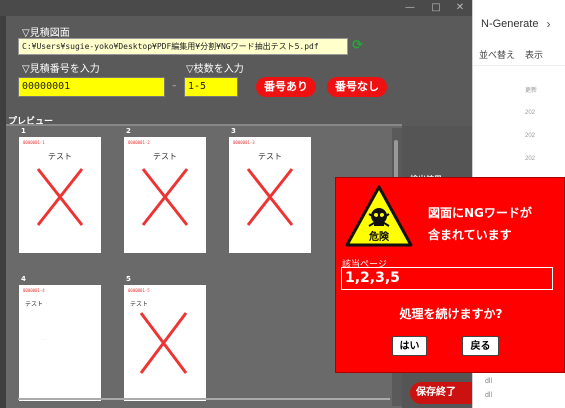 The width and height of the screenshot is (565, 408). I want to click on horizontal-scrollbar, so click(204, 399).